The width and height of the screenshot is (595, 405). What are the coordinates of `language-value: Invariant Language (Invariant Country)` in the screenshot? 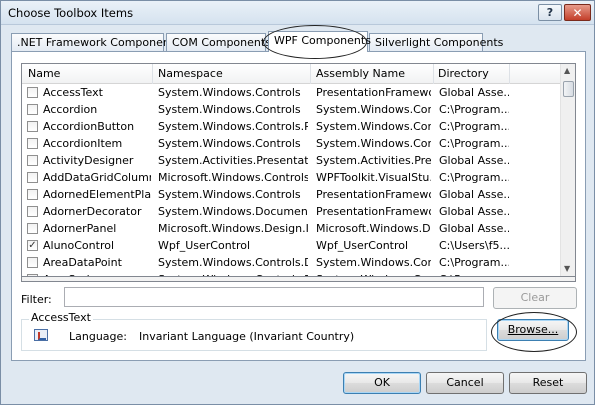 It's located at (247, 336).